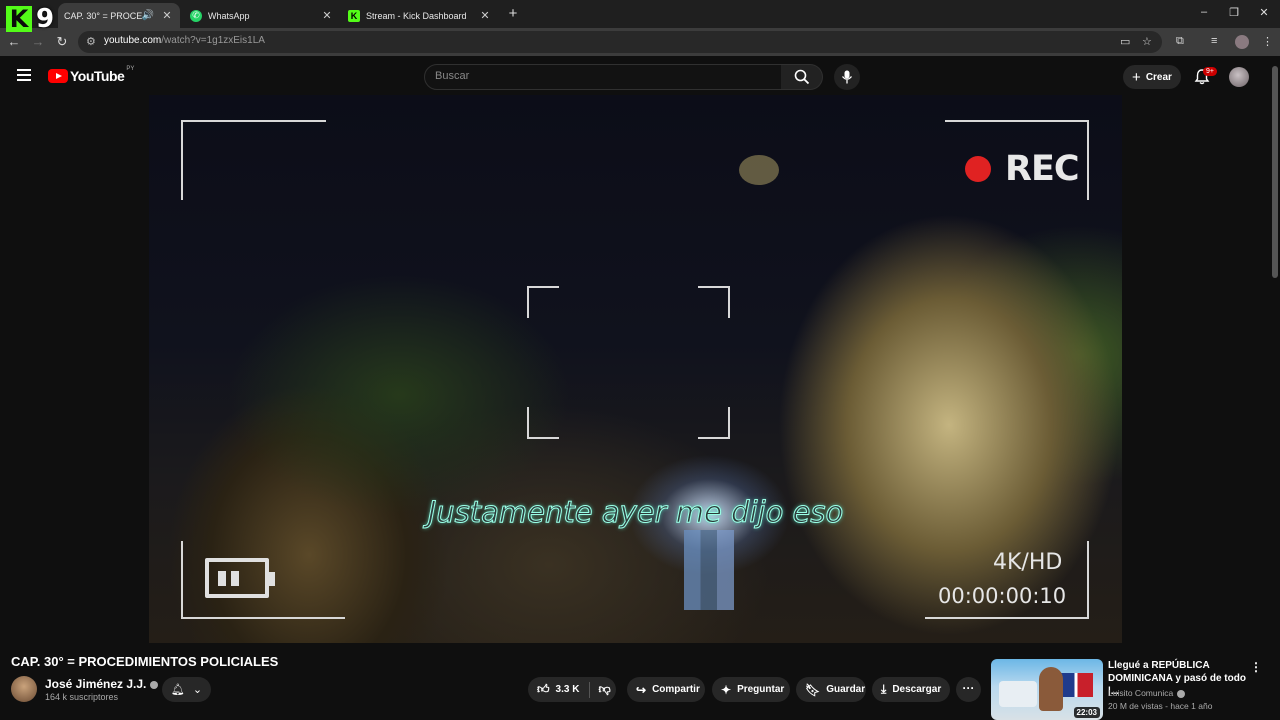 This screenshot has height=720, width=1280. Describe the element at coordinates (1256, 667) in the screenshot. I see `recommended-menu-icon: ⋮` at that location.